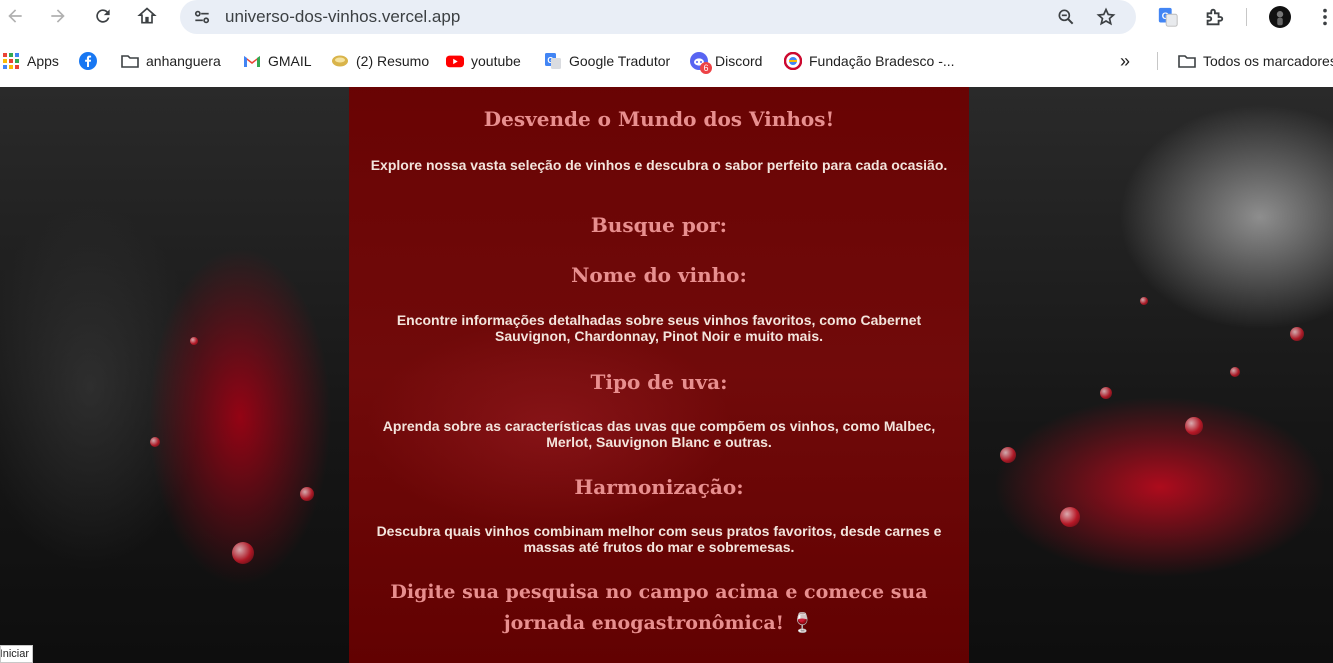  What do you see at coordinates (659, 382) in the screenshot?
I see `section-heading-tipo-de-uva: Tipo de uva:` at bounding box center [659, 382].